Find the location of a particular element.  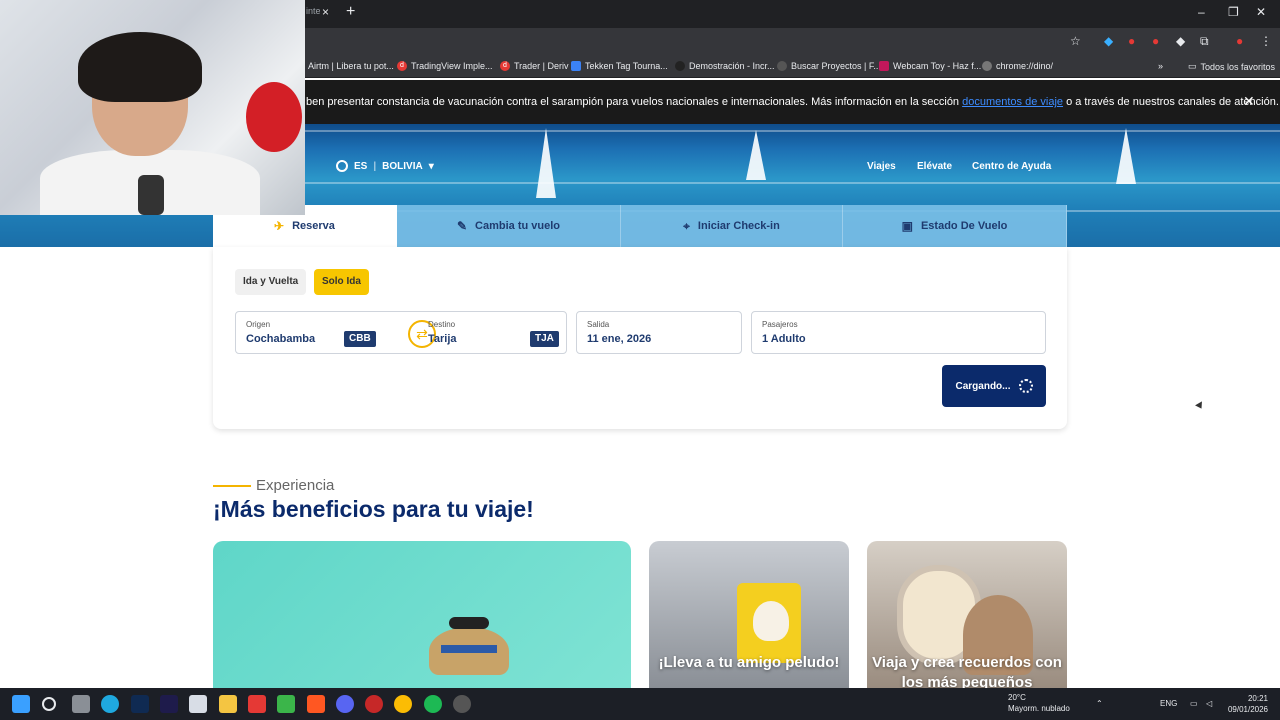

destination-value: Tarija is located at coordinates (442, 339).